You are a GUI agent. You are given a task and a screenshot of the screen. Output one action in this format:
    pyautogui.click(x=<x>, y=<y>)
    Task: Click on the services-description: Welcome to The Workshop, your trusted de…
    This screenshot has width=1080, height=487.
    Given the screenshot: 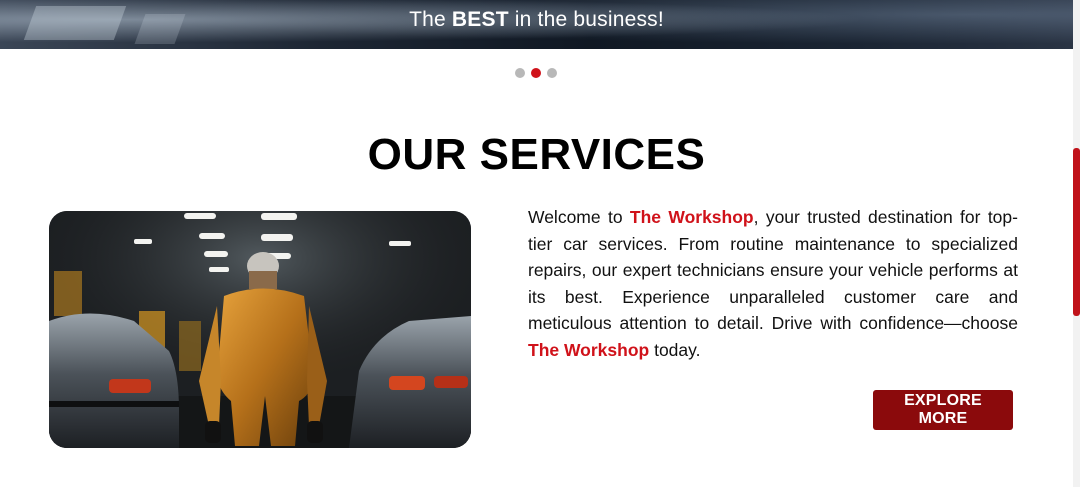 What is the action you would take?
    pyautogui.click(x=773, y=283)
    